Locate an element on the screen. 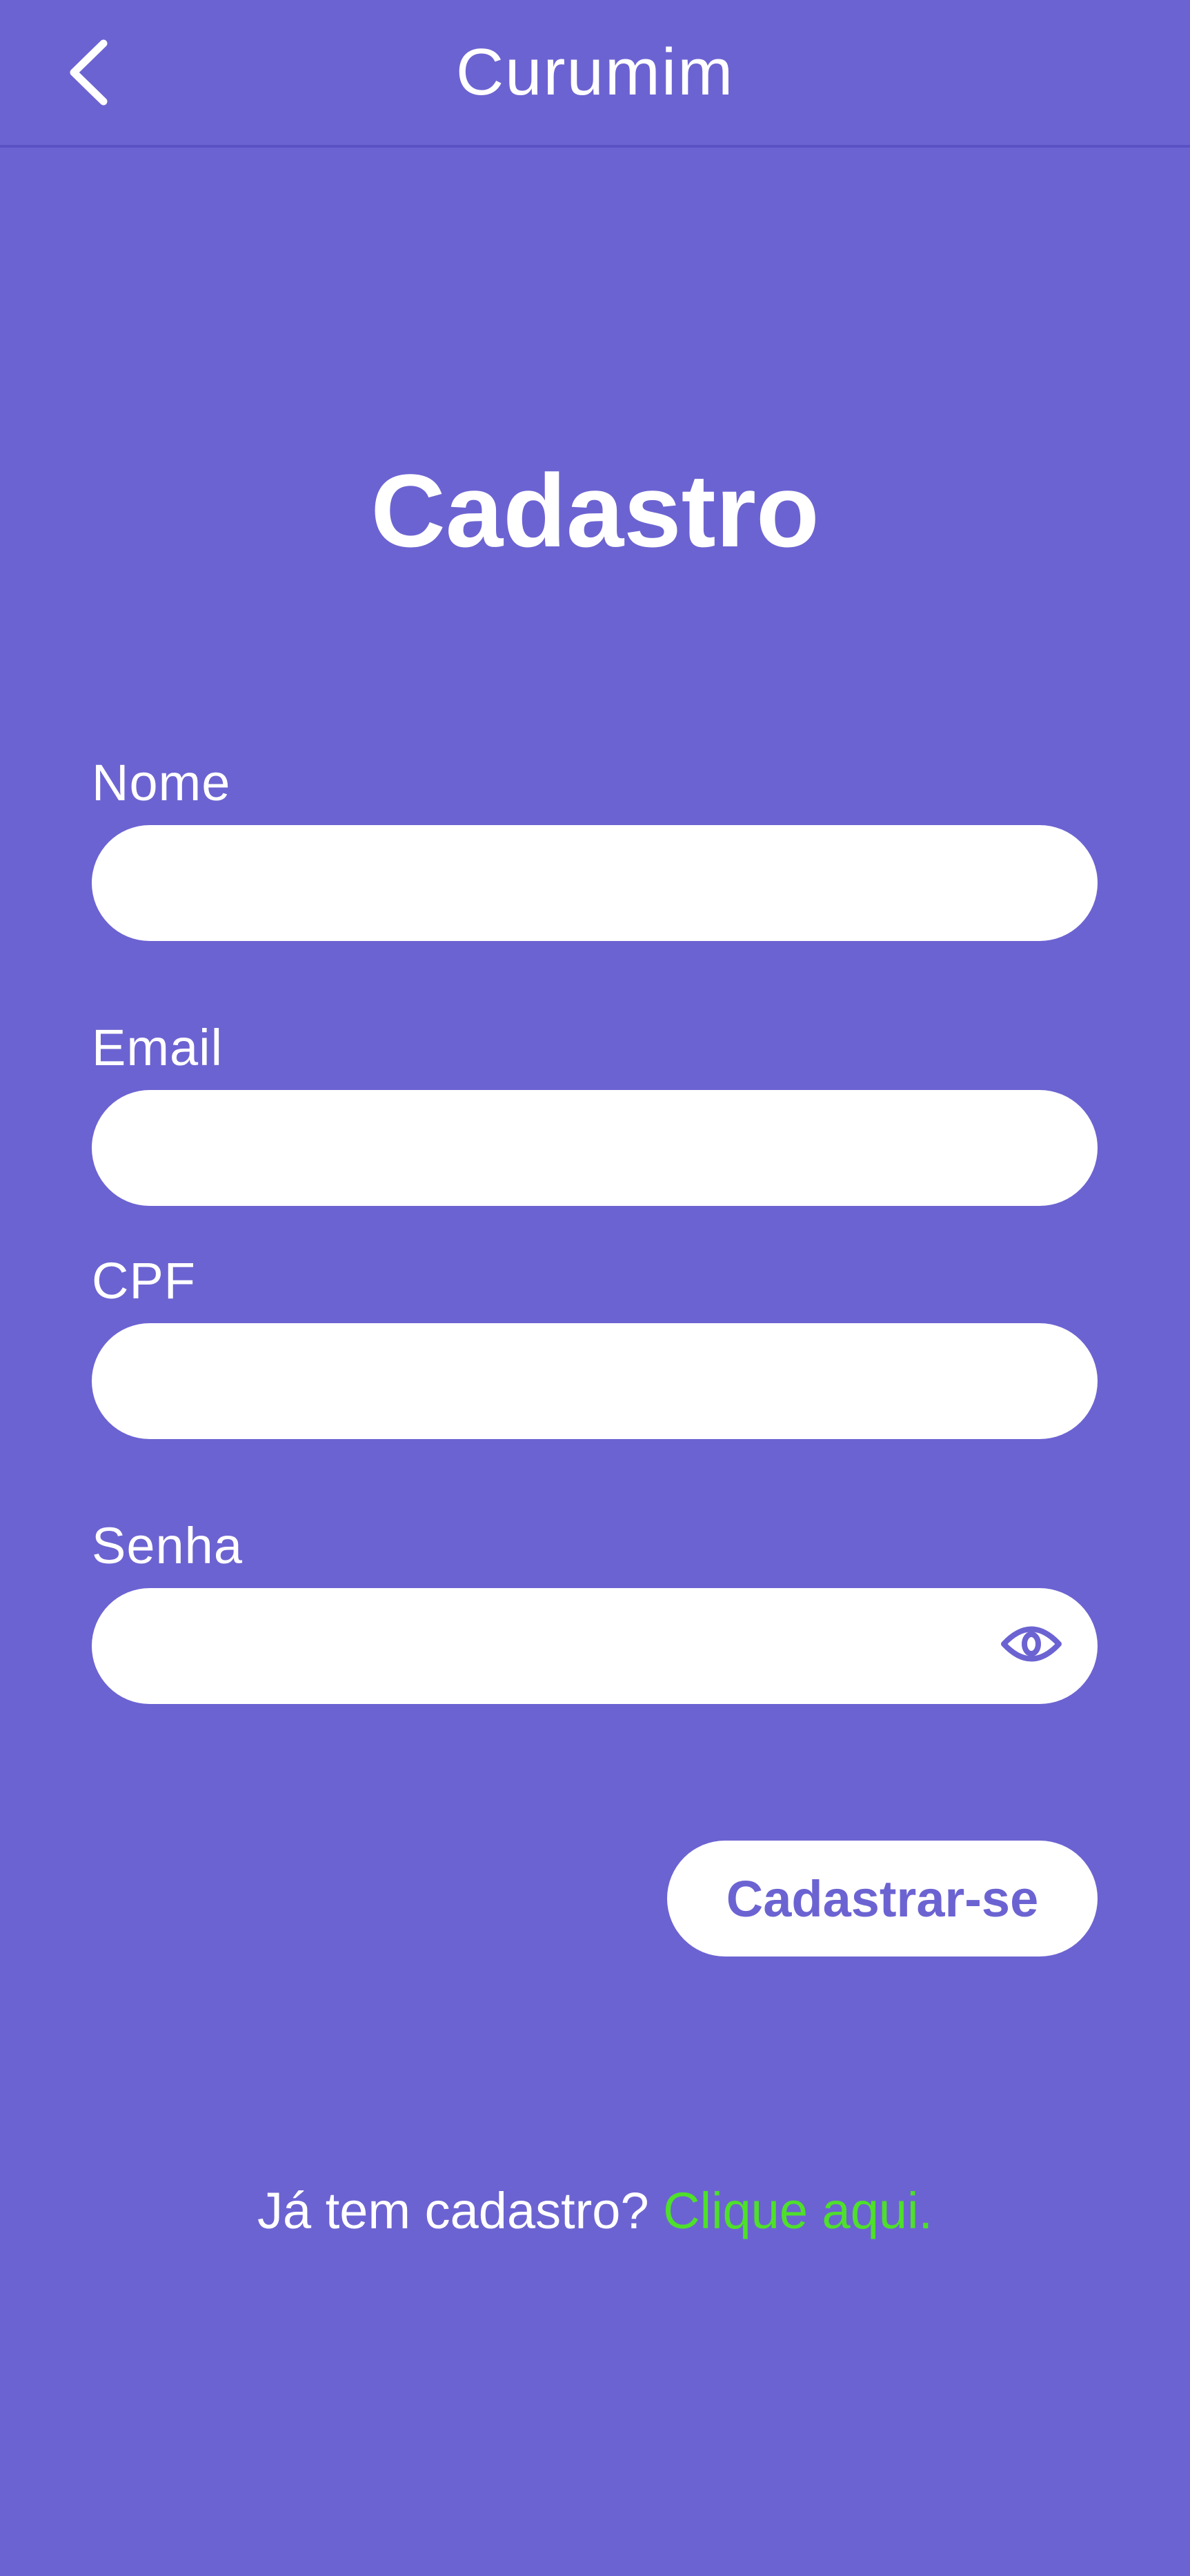 This screenshot has width=1190, height=2576. email-label: Email is located at coordinates (158, 1047).